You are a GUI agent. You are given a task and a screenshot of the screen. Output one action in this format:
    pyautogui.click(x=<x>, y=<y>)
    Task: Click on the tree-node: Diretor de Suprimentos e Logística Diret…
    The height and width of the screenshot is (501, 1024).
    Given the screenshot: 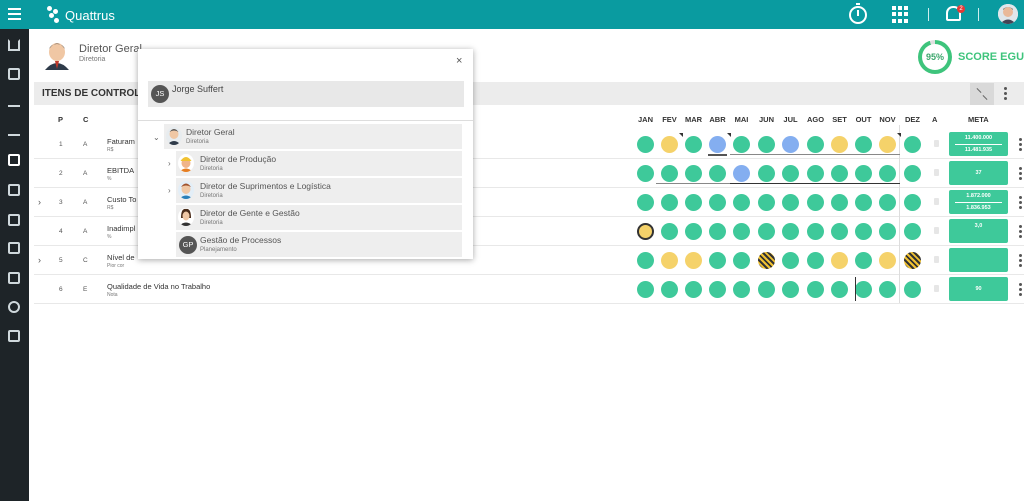 What is the action you would take?
    pyautogui.click(x=319, y=190)
    